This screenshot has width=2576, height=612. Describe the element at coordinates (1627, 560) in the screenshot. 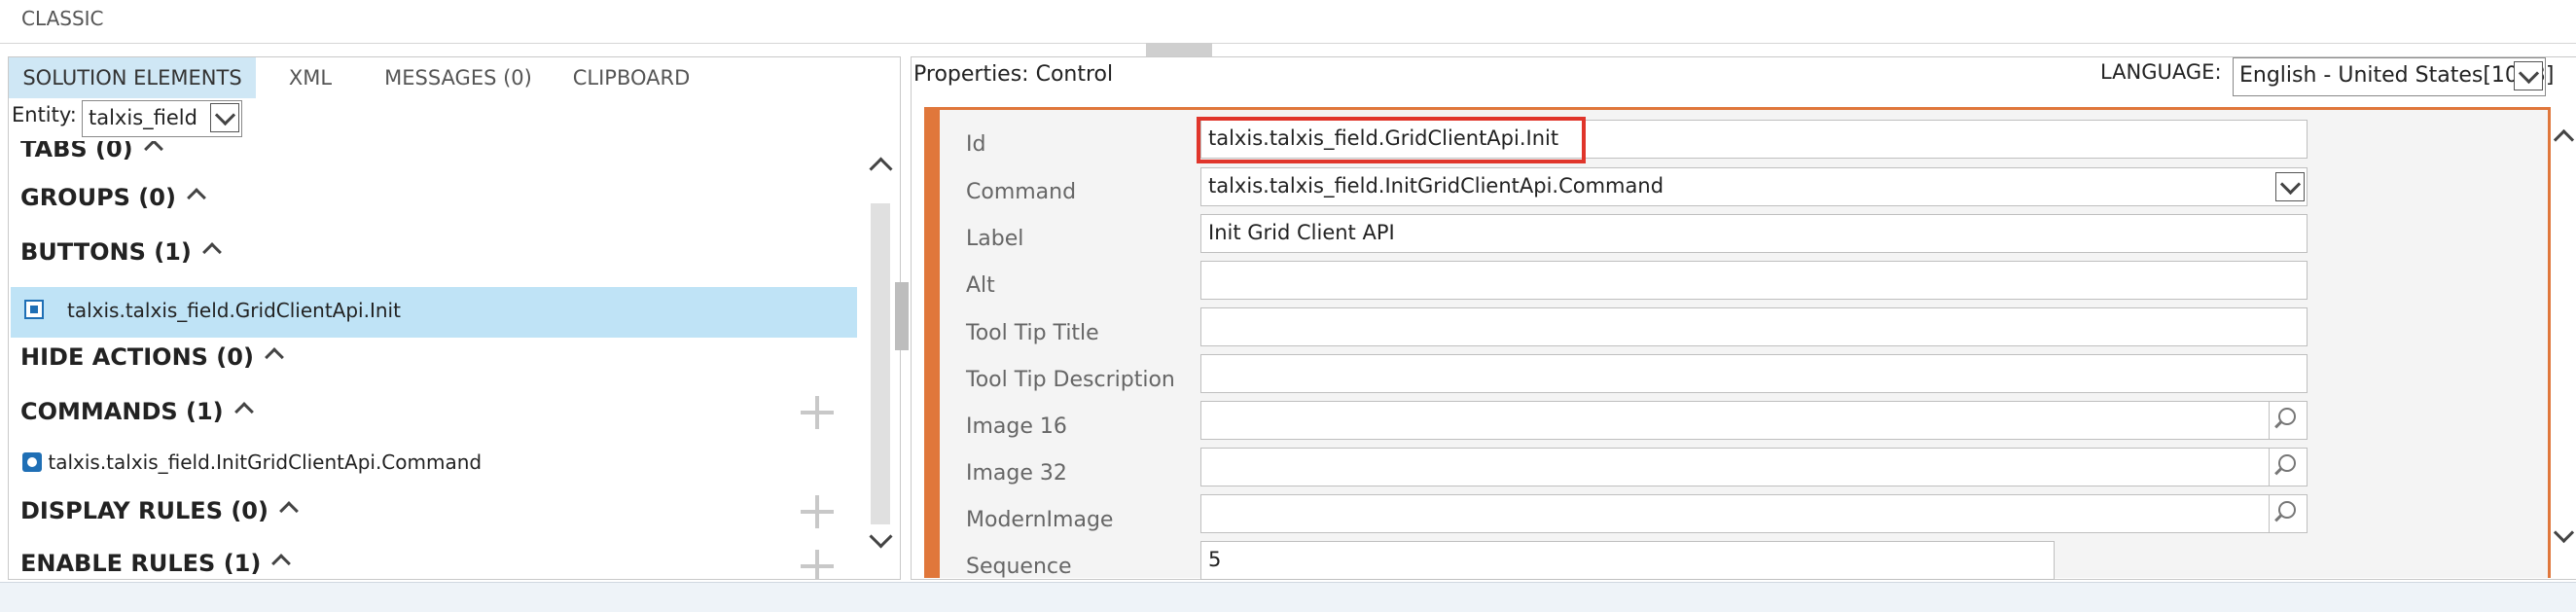

I see `sequence-field: 5` at that location.